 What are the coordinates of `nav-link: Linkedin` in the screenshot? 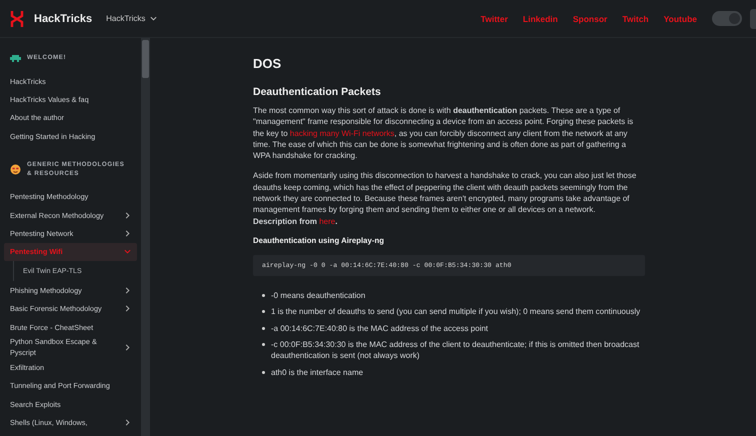 It's located at (540, 19).